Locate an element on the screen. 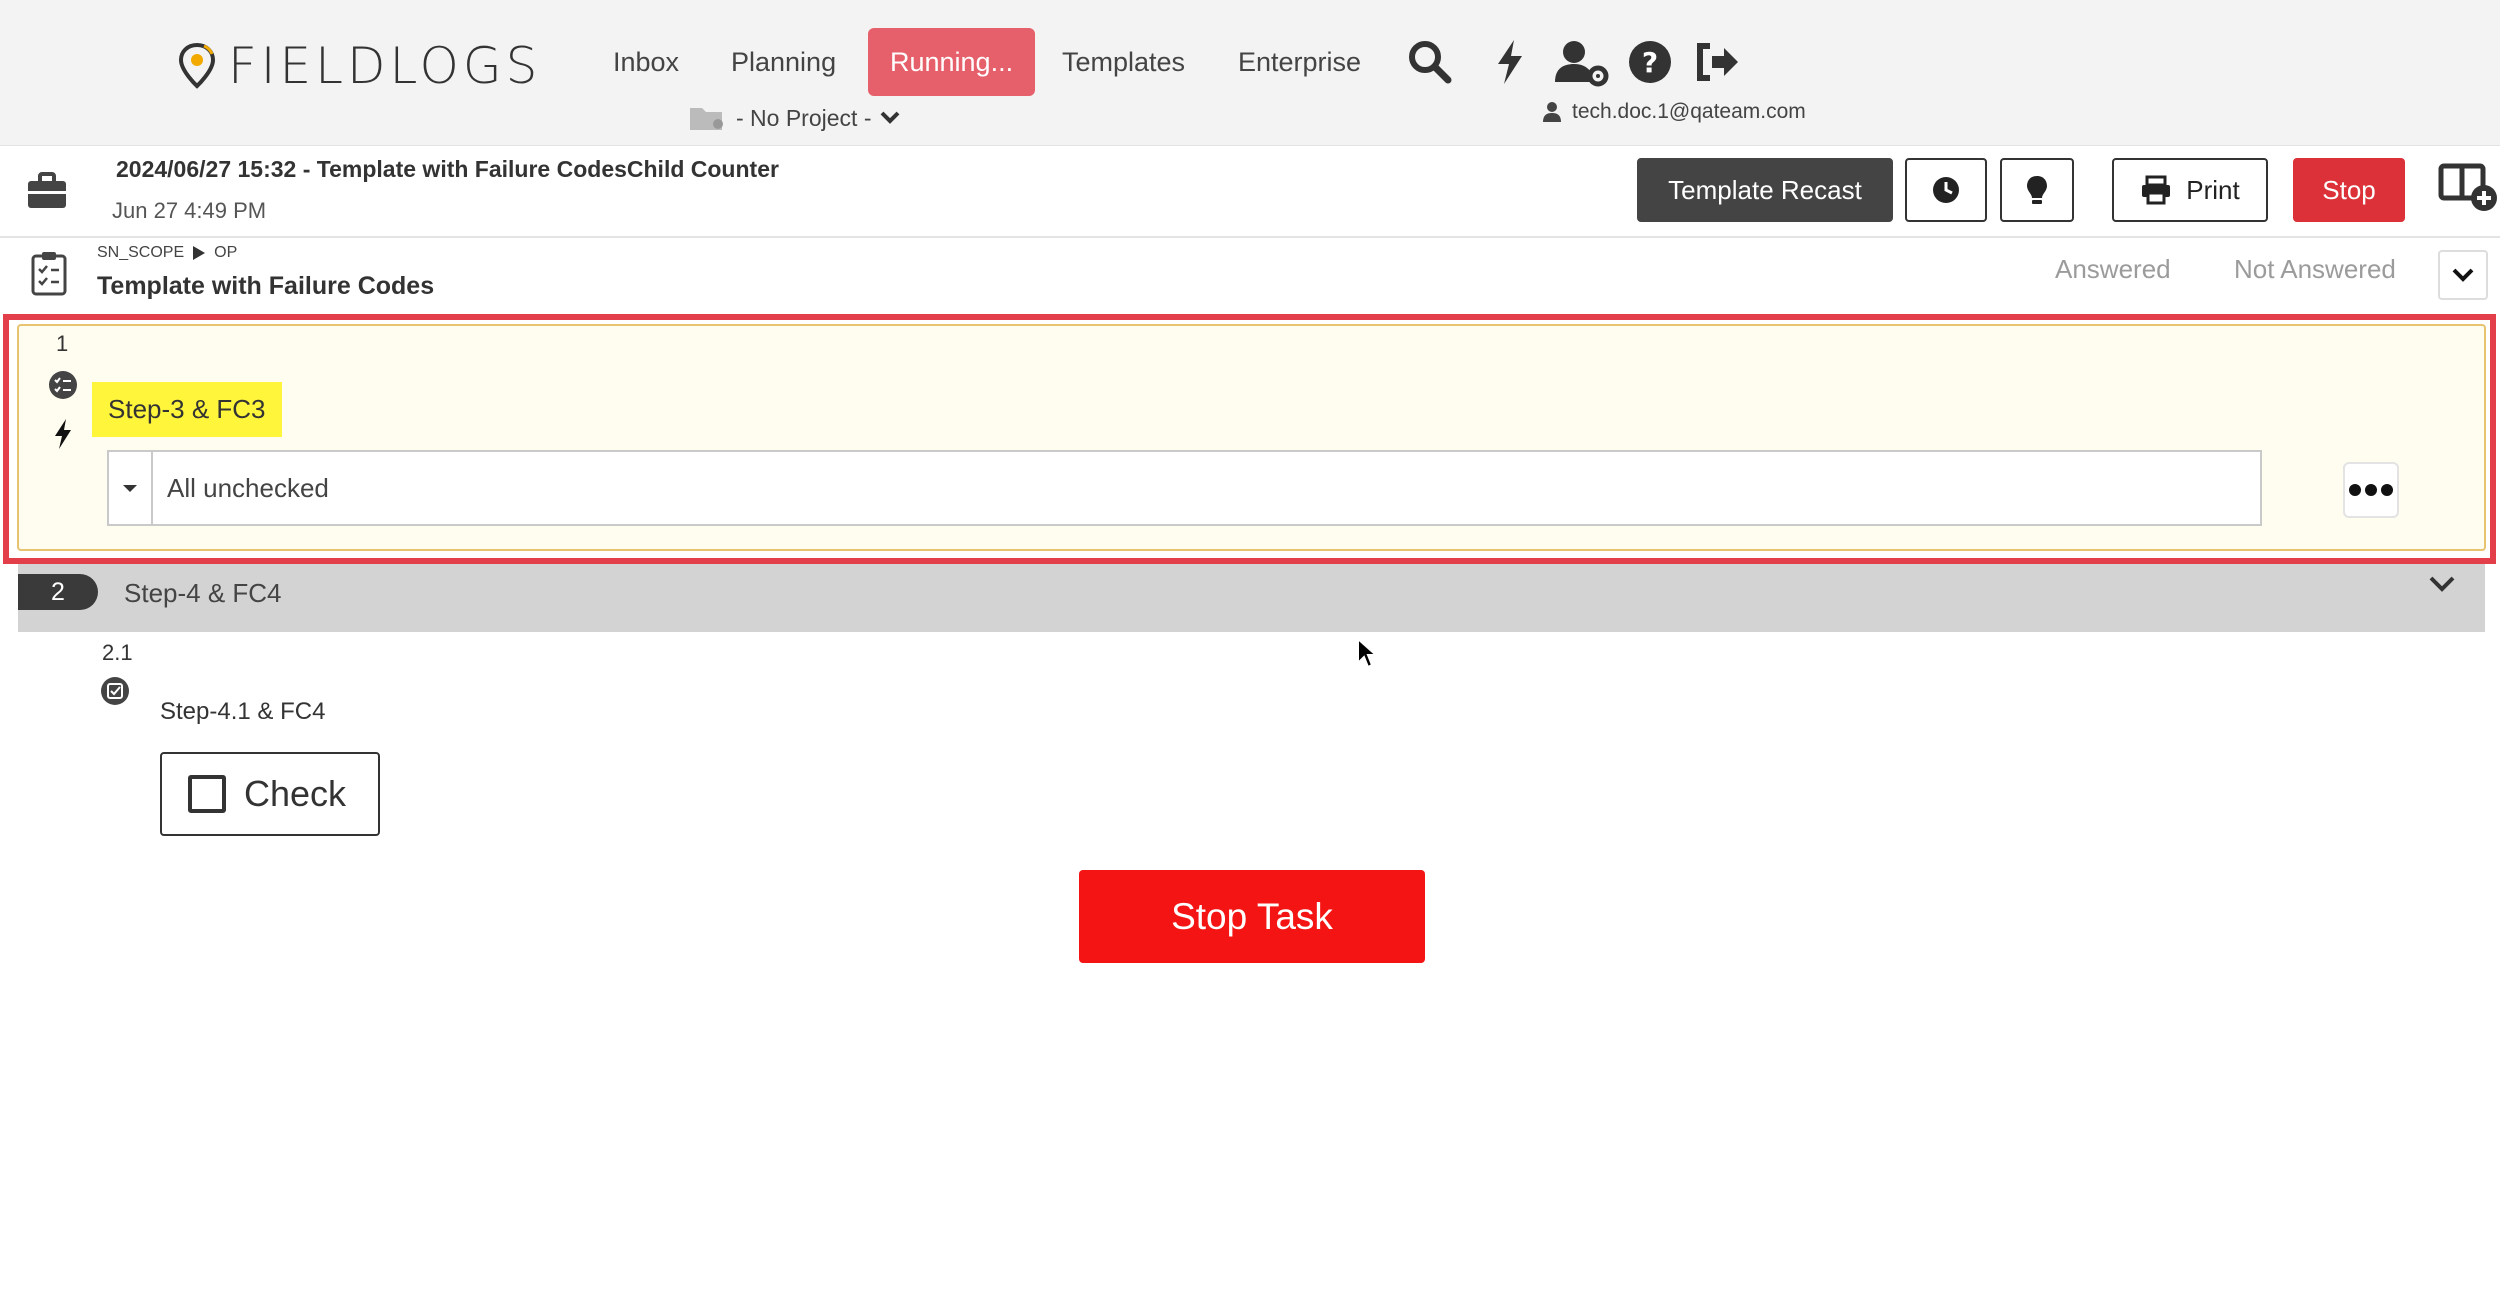 Image resolution: width=2500 pixels, height=1300 pixels. answer-select-value: All unchecked is located at coordinates (248, 487).